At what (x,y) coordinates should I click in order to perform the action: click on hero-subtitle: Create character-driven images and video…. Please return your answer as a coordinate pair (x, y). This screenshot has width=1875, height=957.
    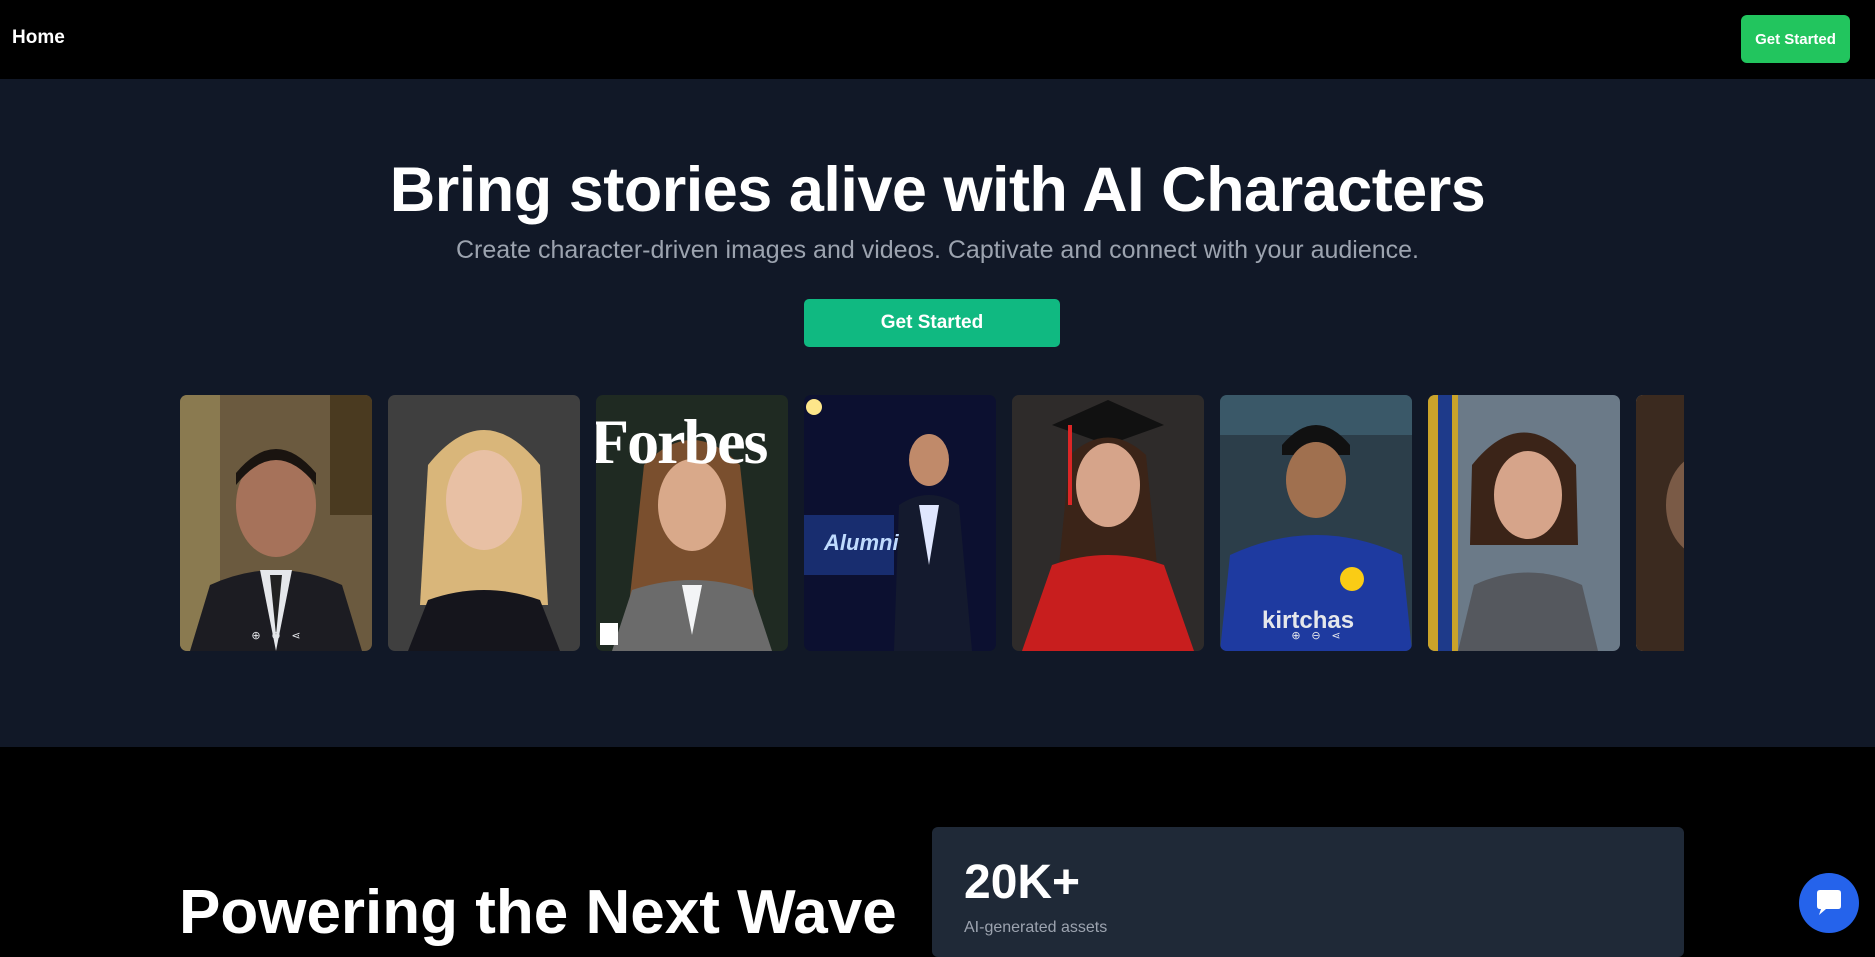
    Looking at the image, I should click on (937, 250).